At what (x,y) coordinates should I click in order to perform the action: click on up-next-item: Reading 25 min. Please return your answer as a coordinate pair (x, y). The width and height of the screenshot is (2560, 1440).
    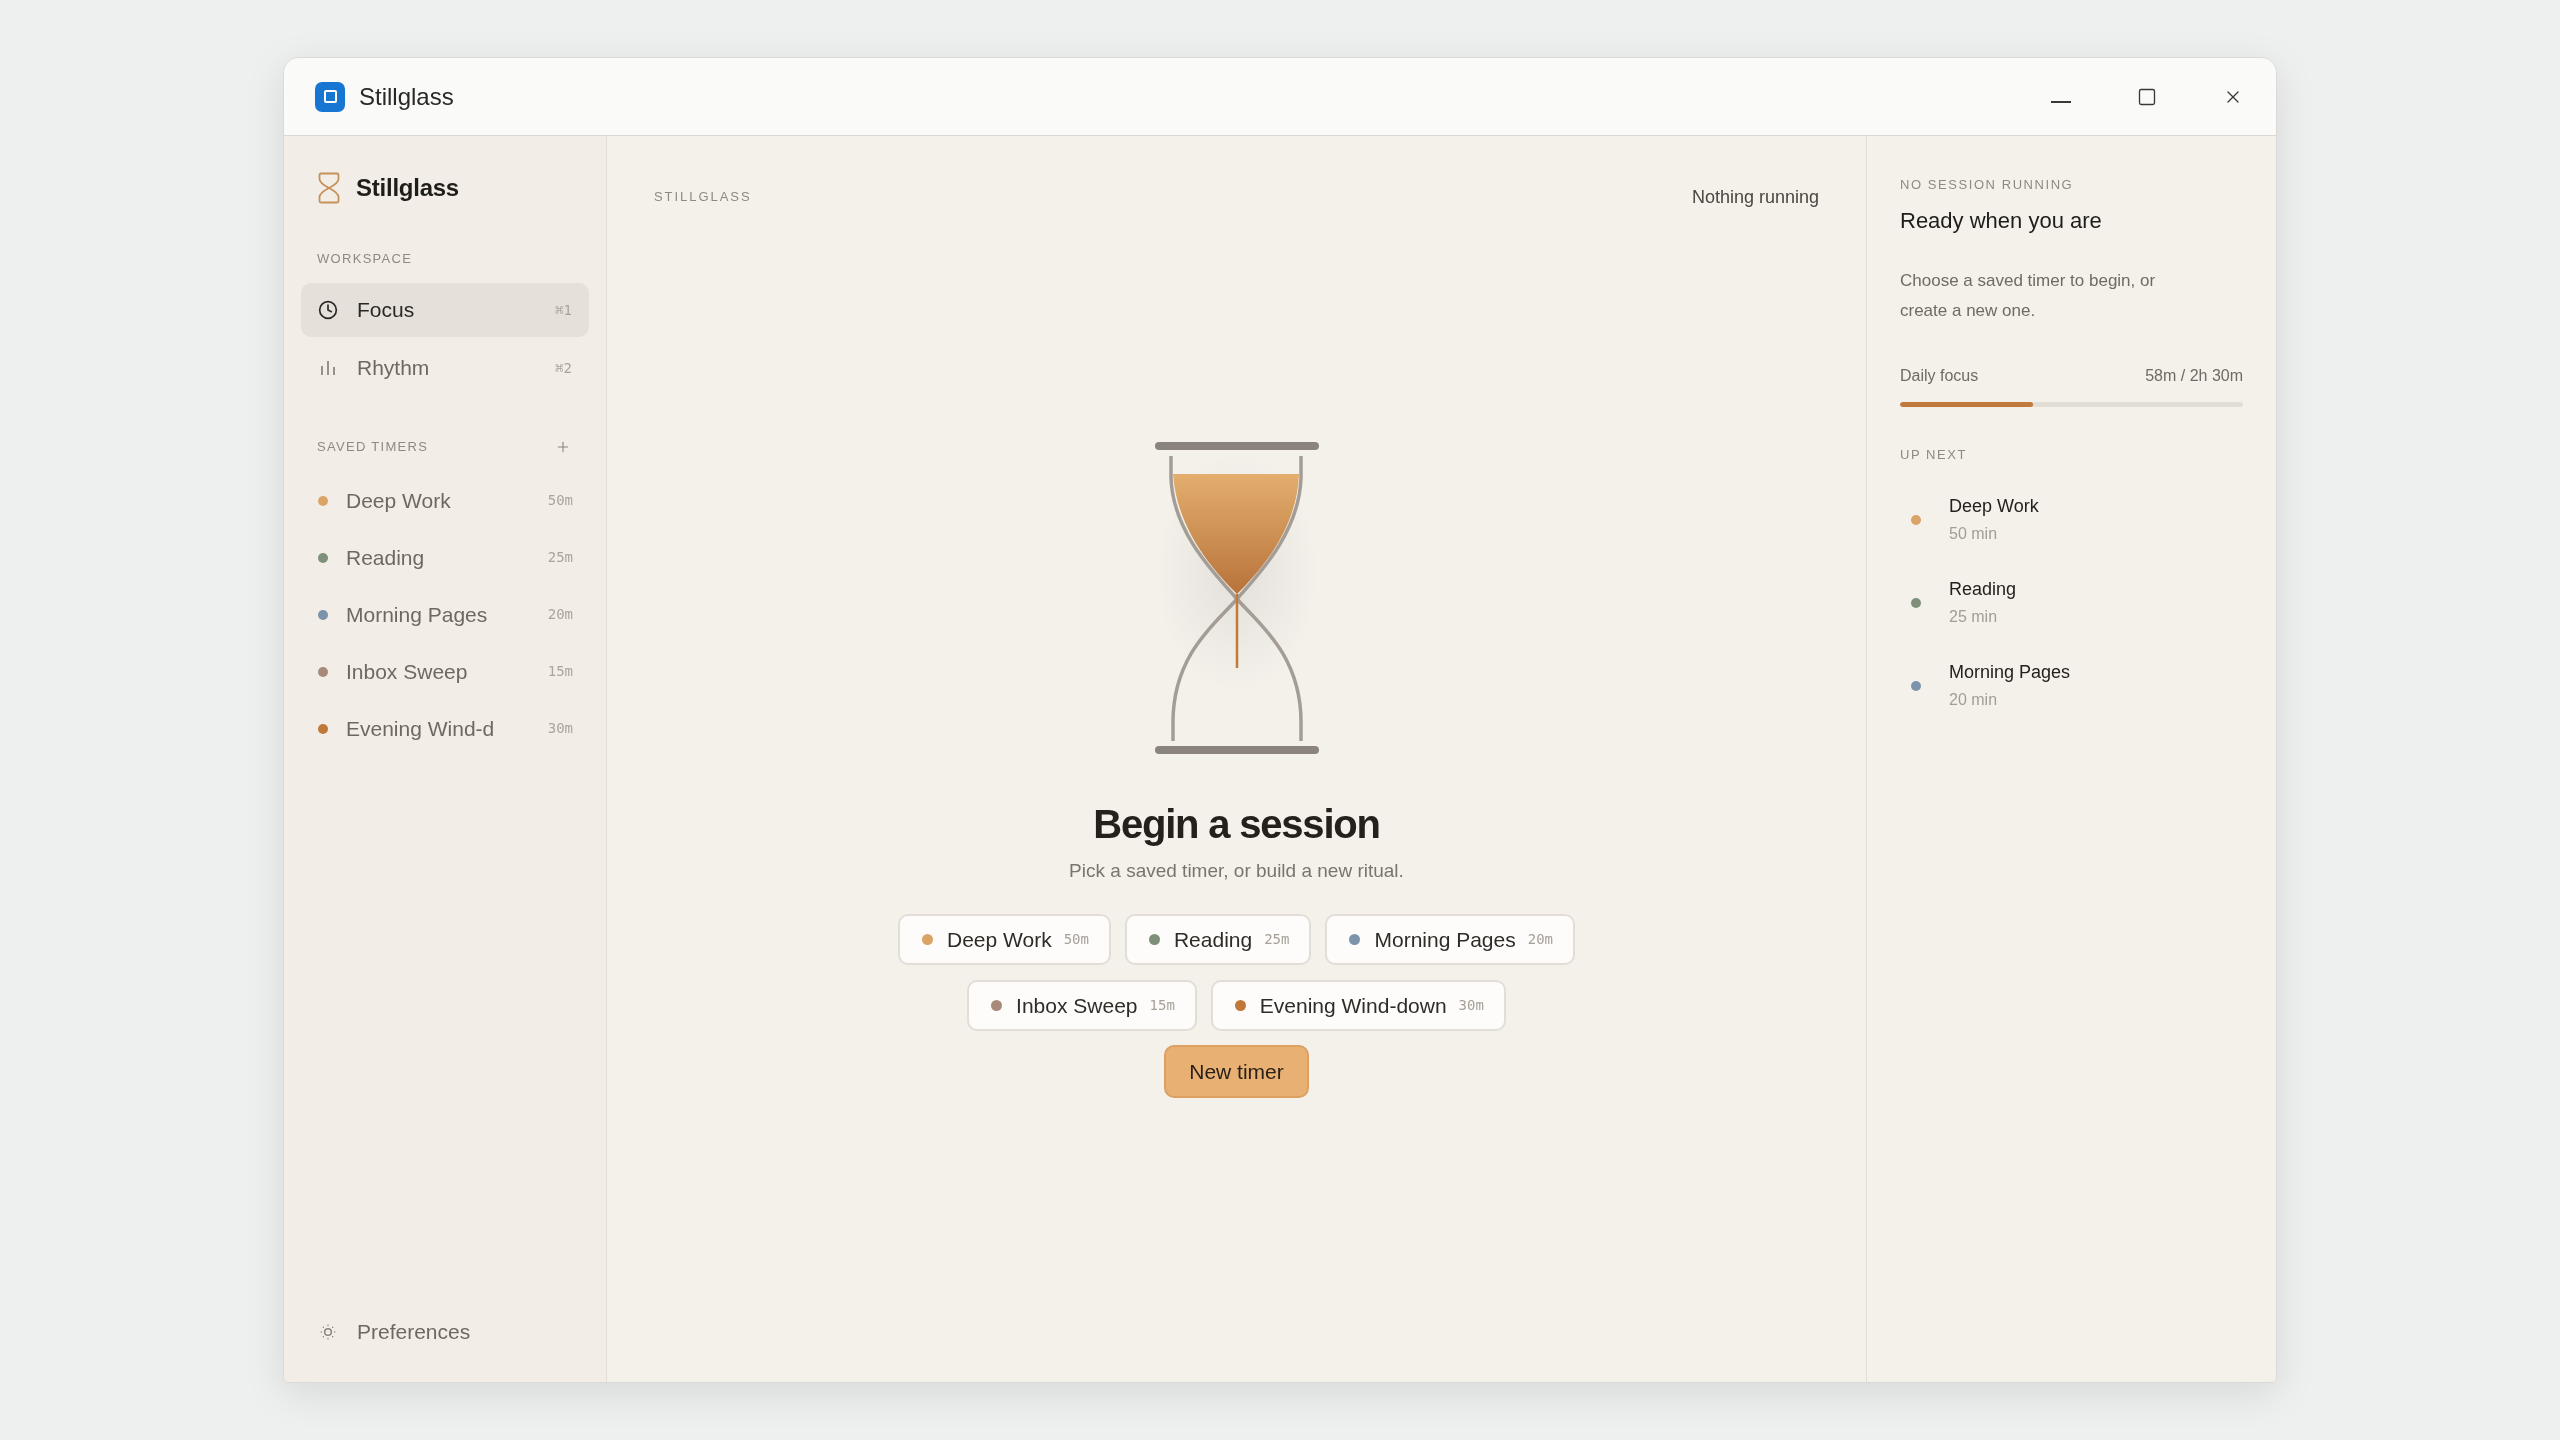
    Looking at the image, I should click on (1958, 603).